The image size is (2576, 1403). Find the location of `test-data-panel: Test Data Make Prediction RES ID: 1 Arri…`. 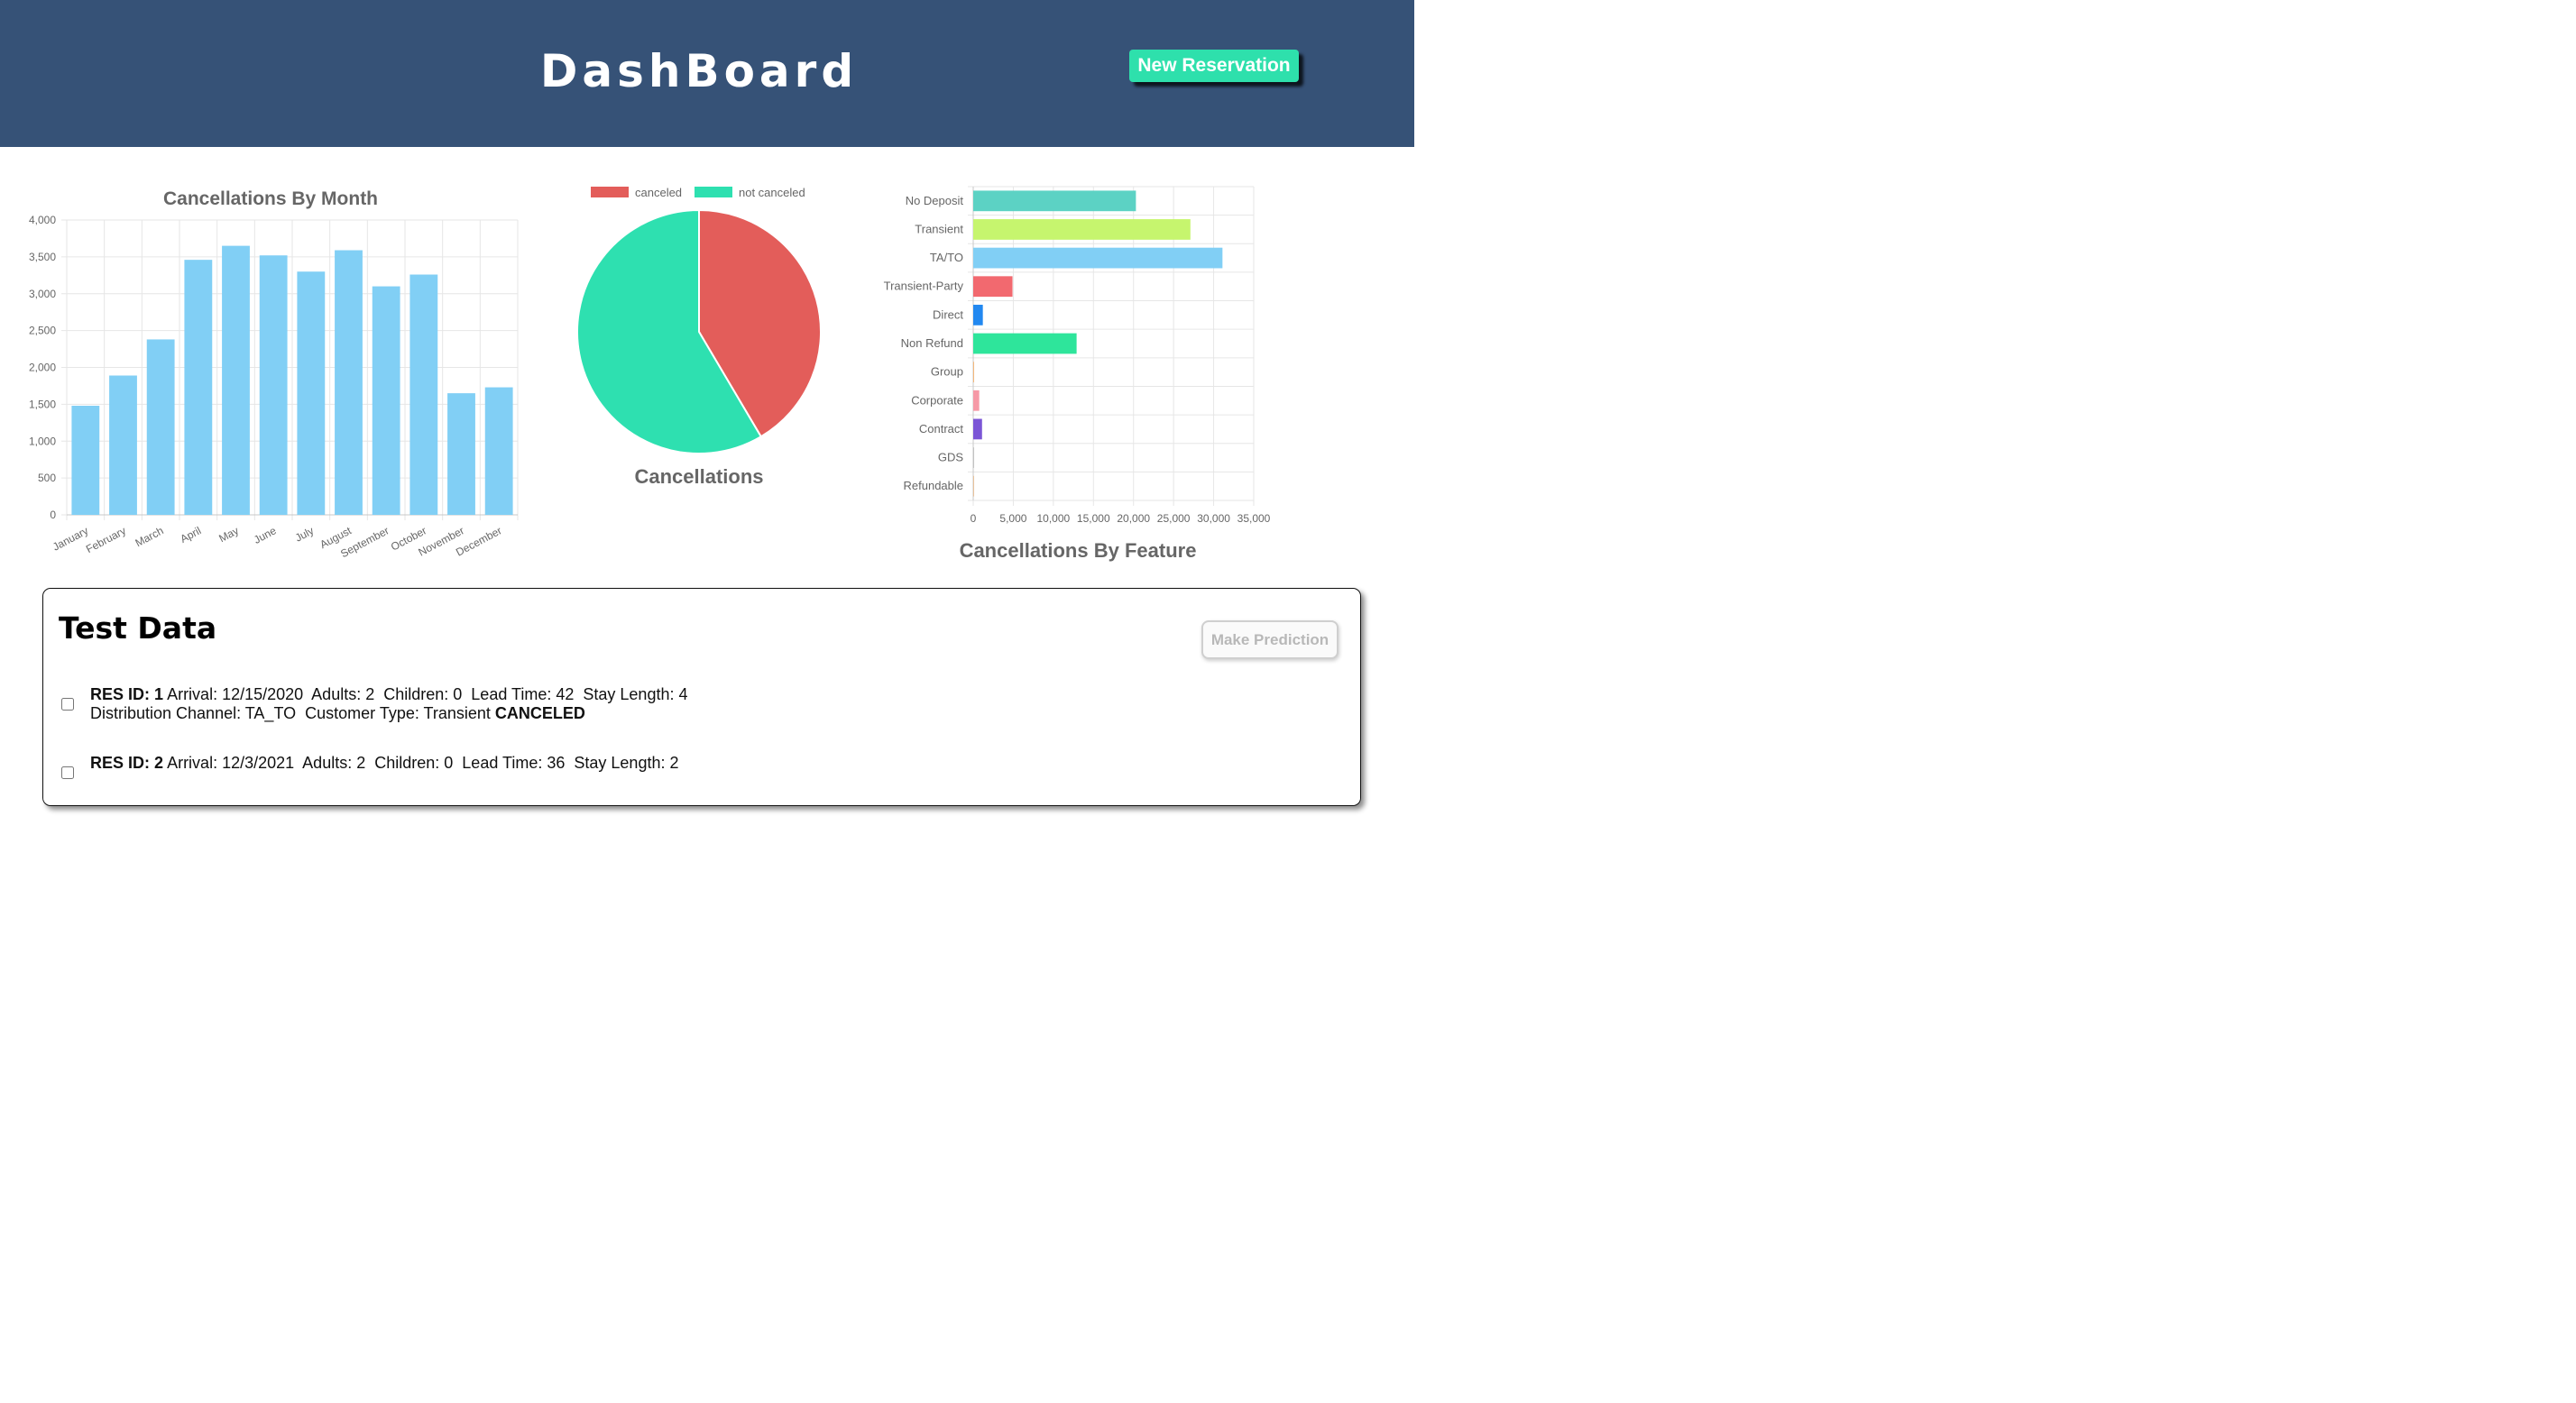

test-data-panel: Test Data Make Prediction RES ID: 1 Arri… is located at coordinates (701, 697).